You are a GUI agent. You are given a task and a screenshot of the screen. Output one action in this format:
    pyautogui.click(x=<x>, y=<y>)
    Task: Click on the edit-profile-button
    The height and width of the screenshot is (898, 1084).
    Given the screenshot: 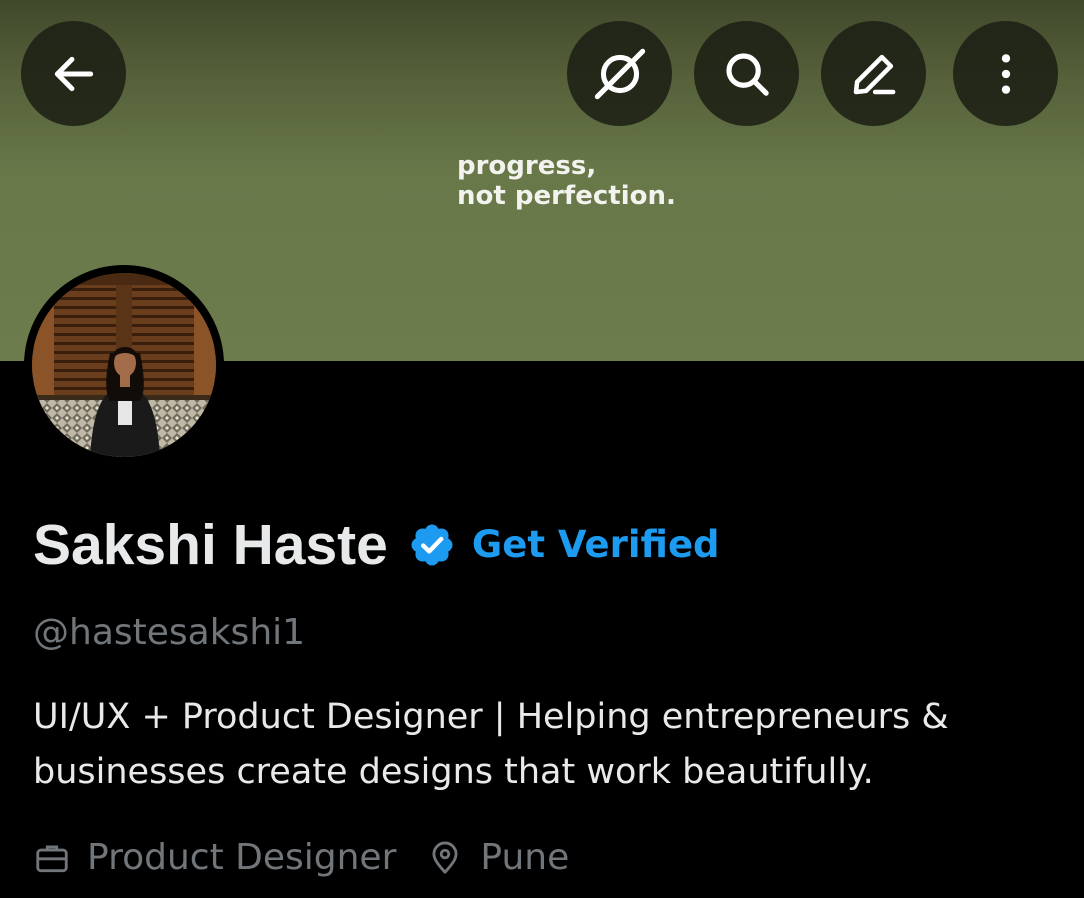 What is the action you would take?
    pyautogui.click(x=873, y=73)
    